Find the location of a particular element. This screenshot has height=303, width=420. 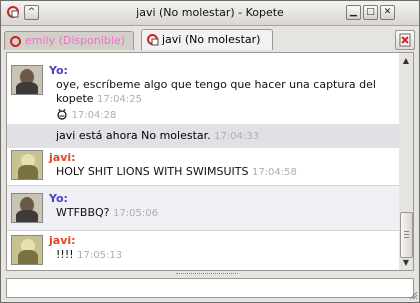

message-line: HOLY SHIT LIONS WITH SWIMSUITS is located at coordinates (152, 171).